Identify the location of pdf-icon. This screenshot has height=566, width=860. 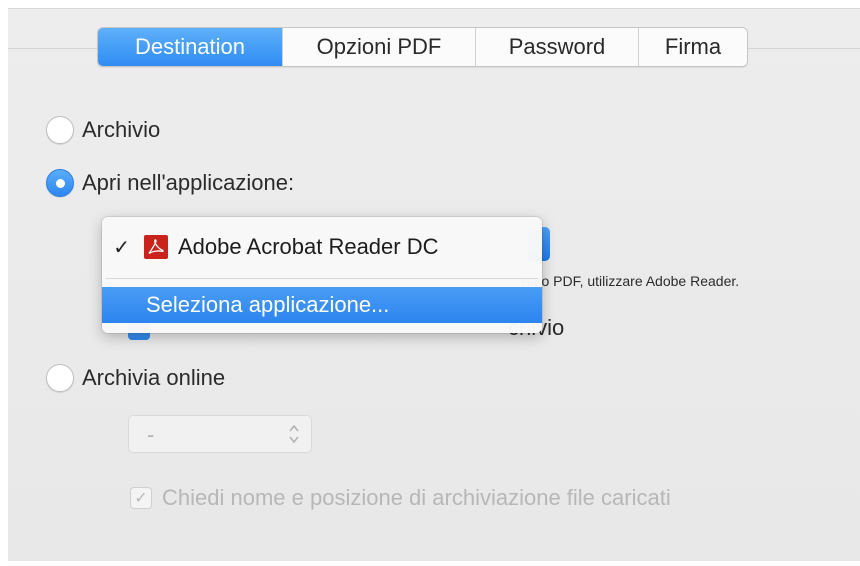
(156, 247).